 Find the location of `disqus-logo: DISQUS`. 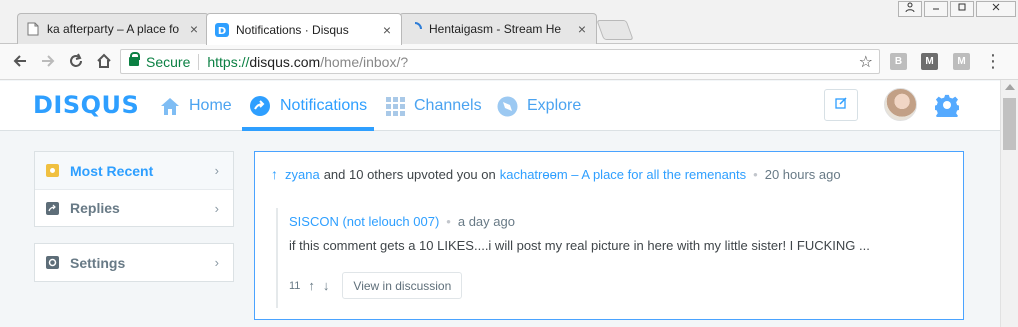

disqus-logo: DISQUS is located at coordinates (86, 105).